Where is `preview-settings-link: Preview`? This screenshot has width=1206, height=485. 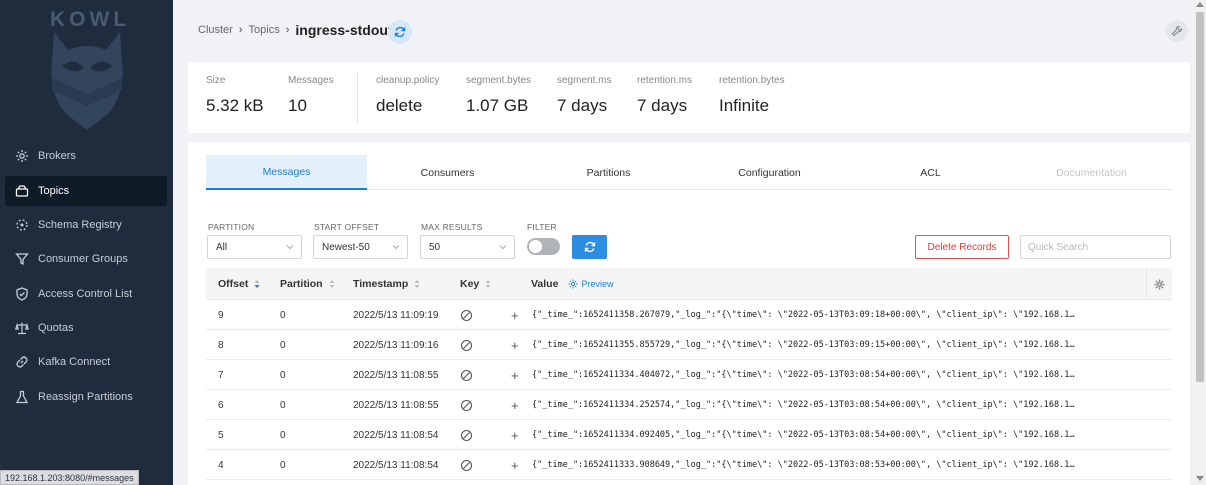
preview-settings-link: Preview is located at coordinates (590, 284).